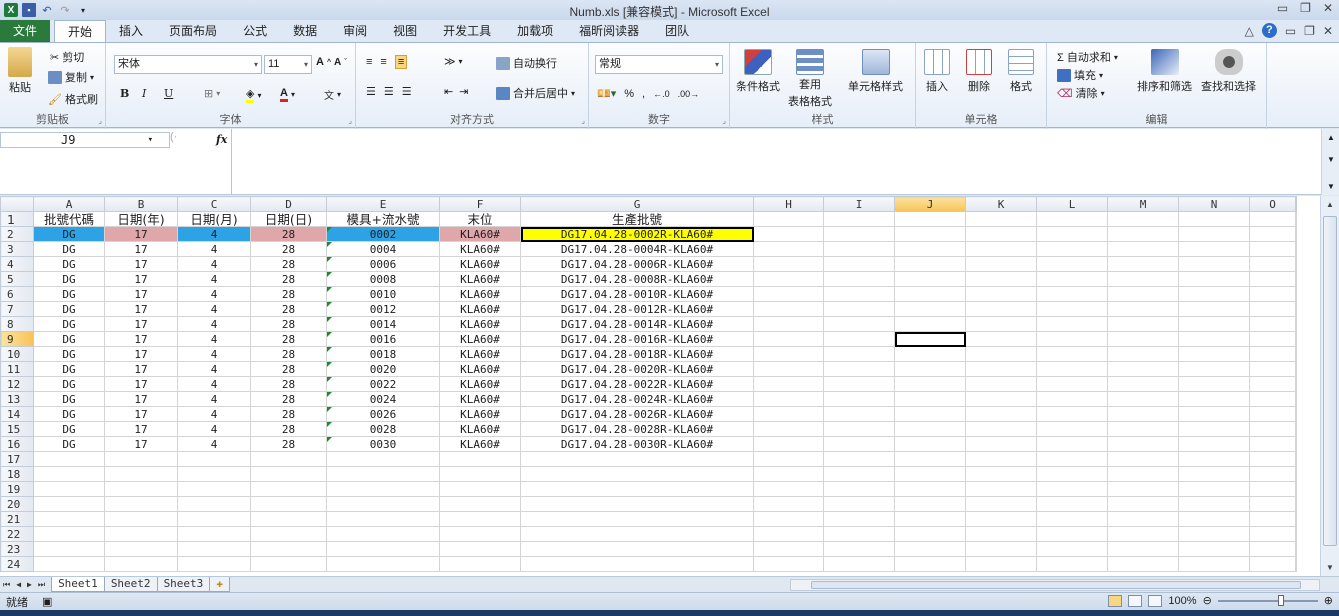 The width and height of the screenshot is (1339, 616). I want to click on font-name-combo: 宋体 ▾, so click(188, 64).